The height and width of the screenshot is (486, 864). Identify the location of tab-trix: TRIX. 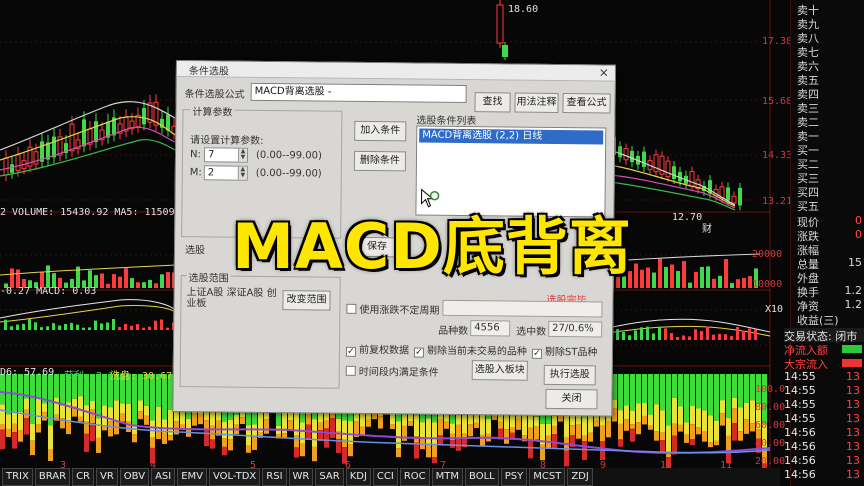
(17, 477).